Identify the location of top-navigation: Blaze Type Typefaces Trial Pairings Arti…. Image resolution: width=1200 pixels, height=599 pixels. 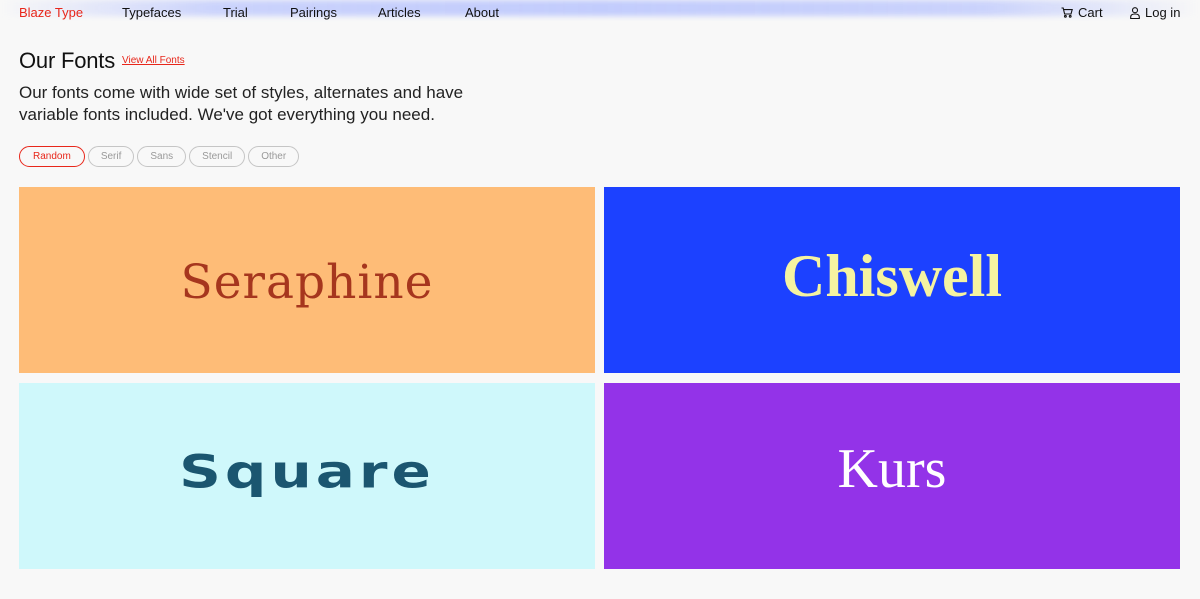
(600, 13).